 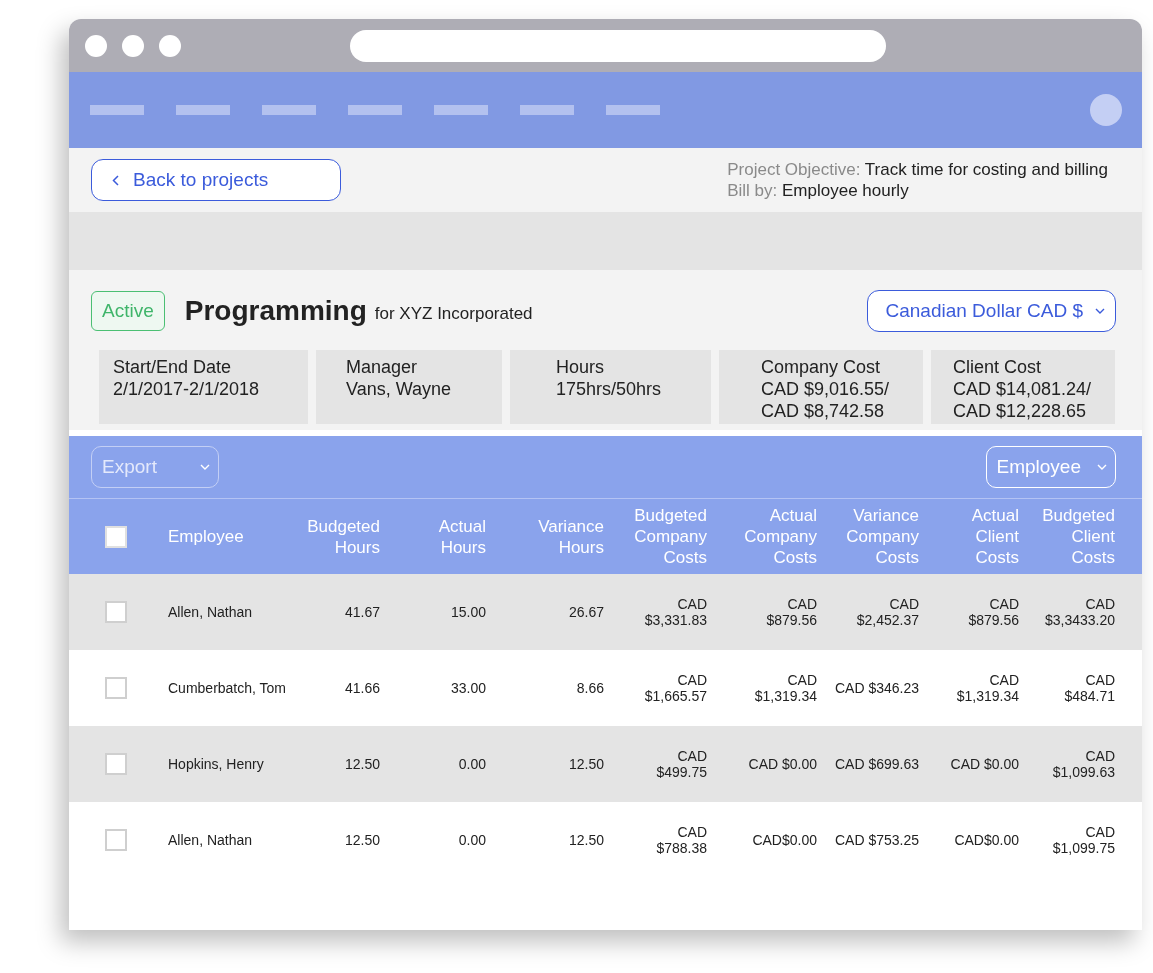 I want to click on table-cell-text: CAD $3,3433.20, so click(x=1079, y=612).